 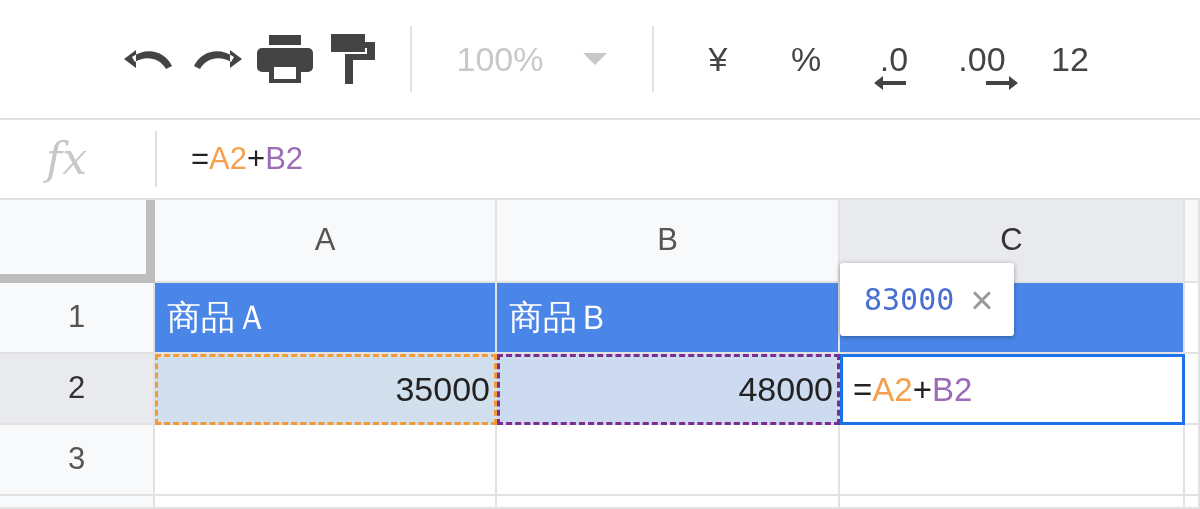 I want to click on left-arrow-icon, so click(x=890, y=83).